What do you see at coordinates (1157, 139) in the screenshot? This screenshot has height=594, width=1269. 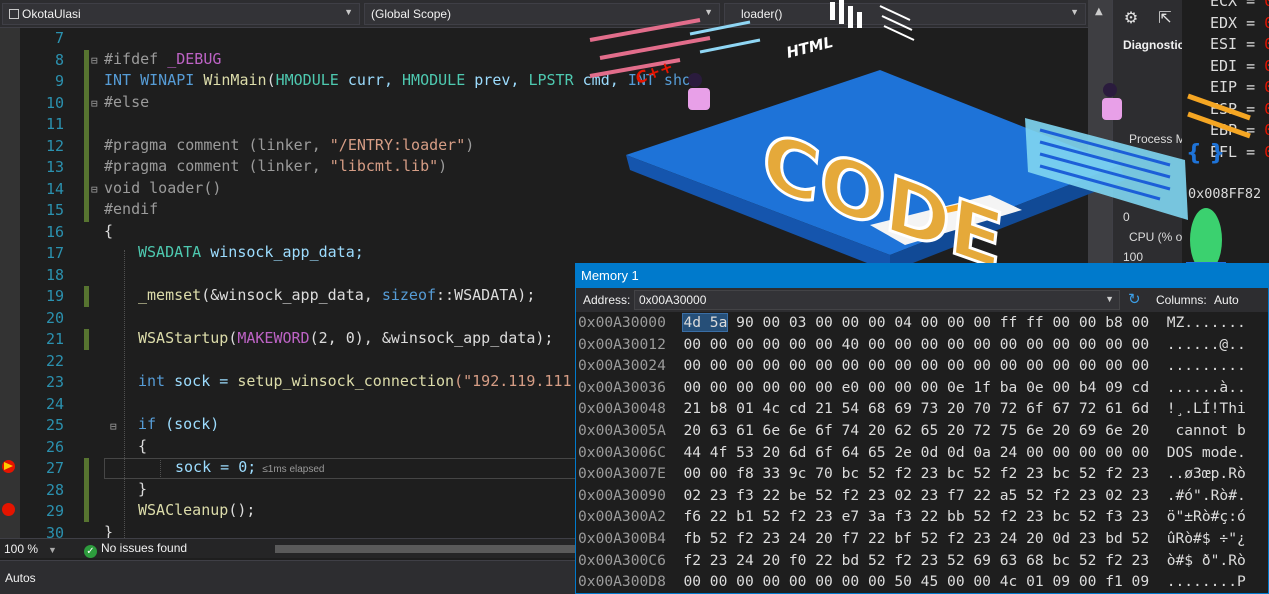 I see `process-memory-label: Process M` at bounding box center [1157, 139].